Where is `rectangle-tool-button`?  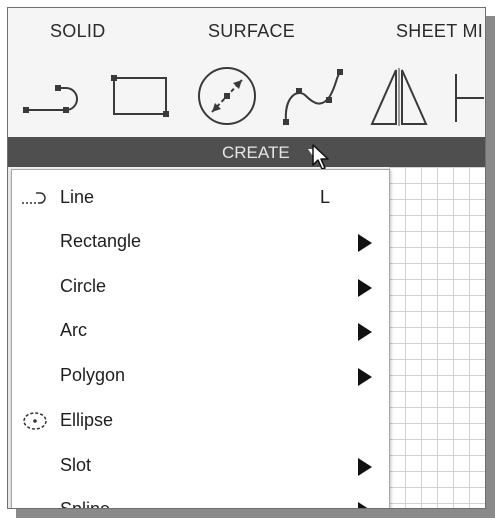 rectangle-tool-button is located at coordinates (141, 96).